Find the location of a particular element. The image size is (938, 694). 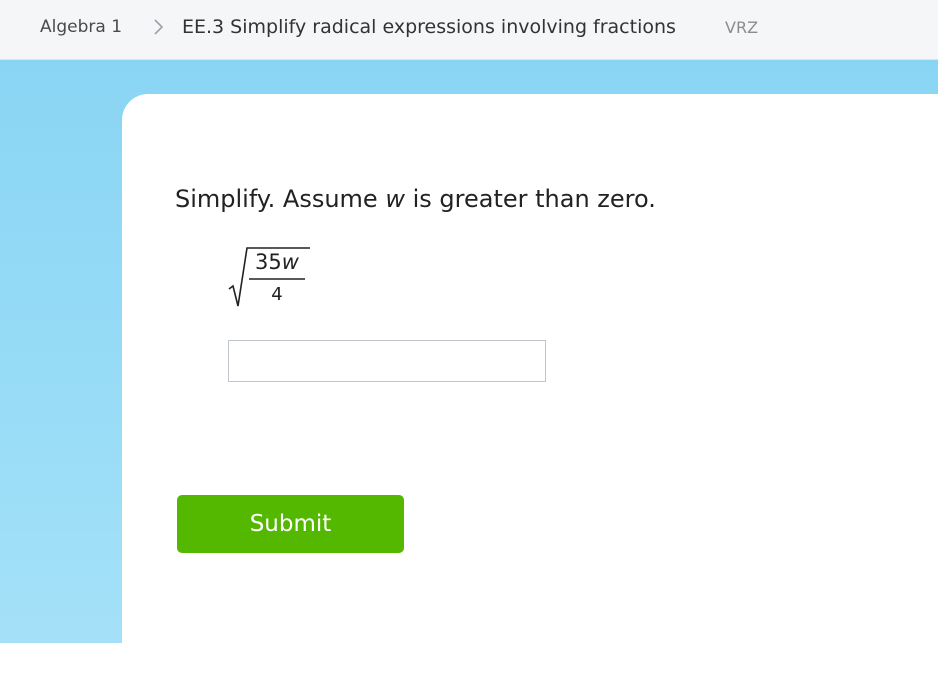

breadcrumb-root-link: Algebra 1 is located at coordinates (81, 27).